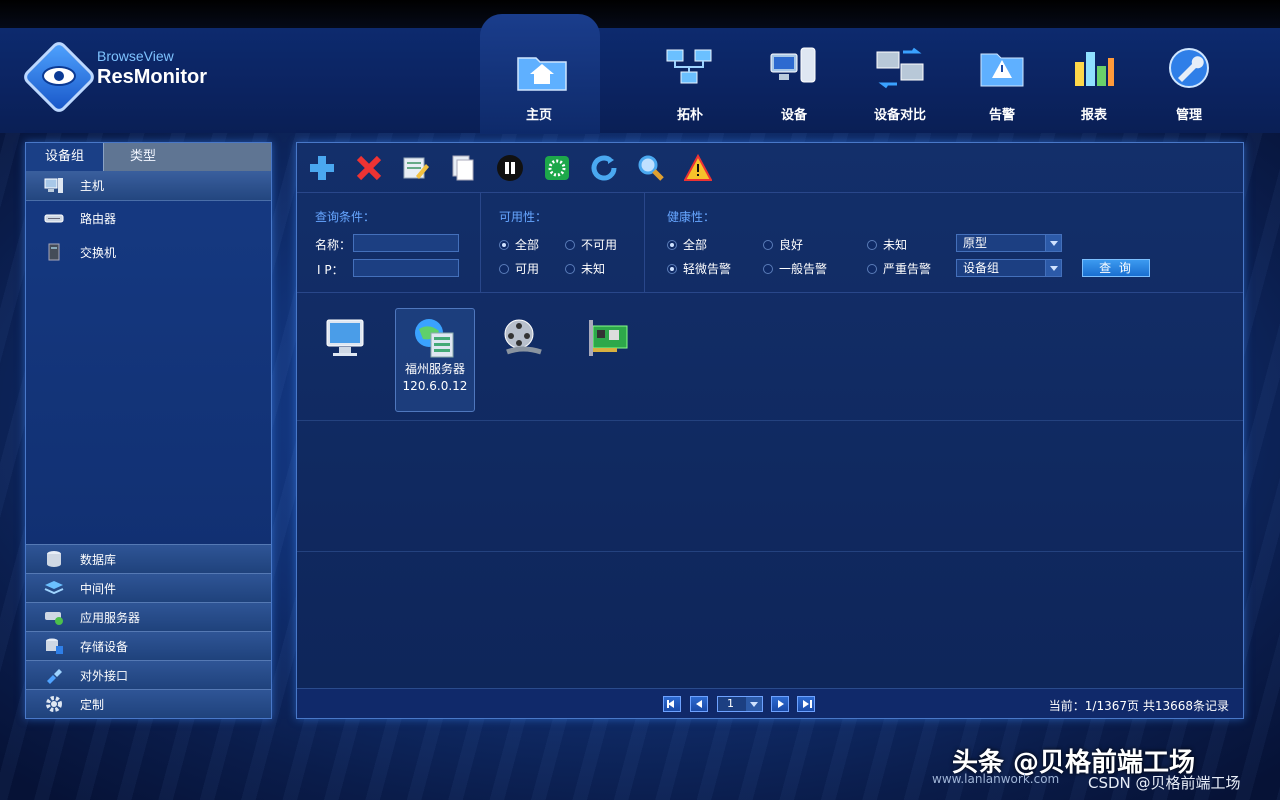  I want to click on device-card-server: 福州服务器 120.6.0.12, so click(435, 360).